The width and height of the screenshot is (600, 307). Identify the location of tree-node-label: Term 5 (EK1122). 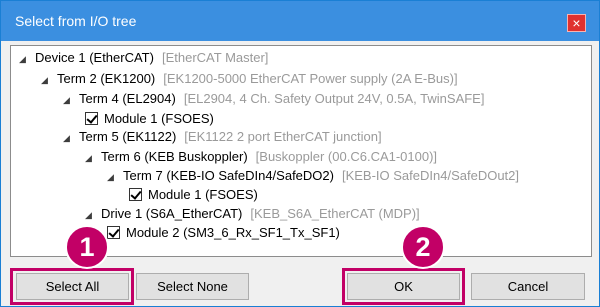
(128, 136).